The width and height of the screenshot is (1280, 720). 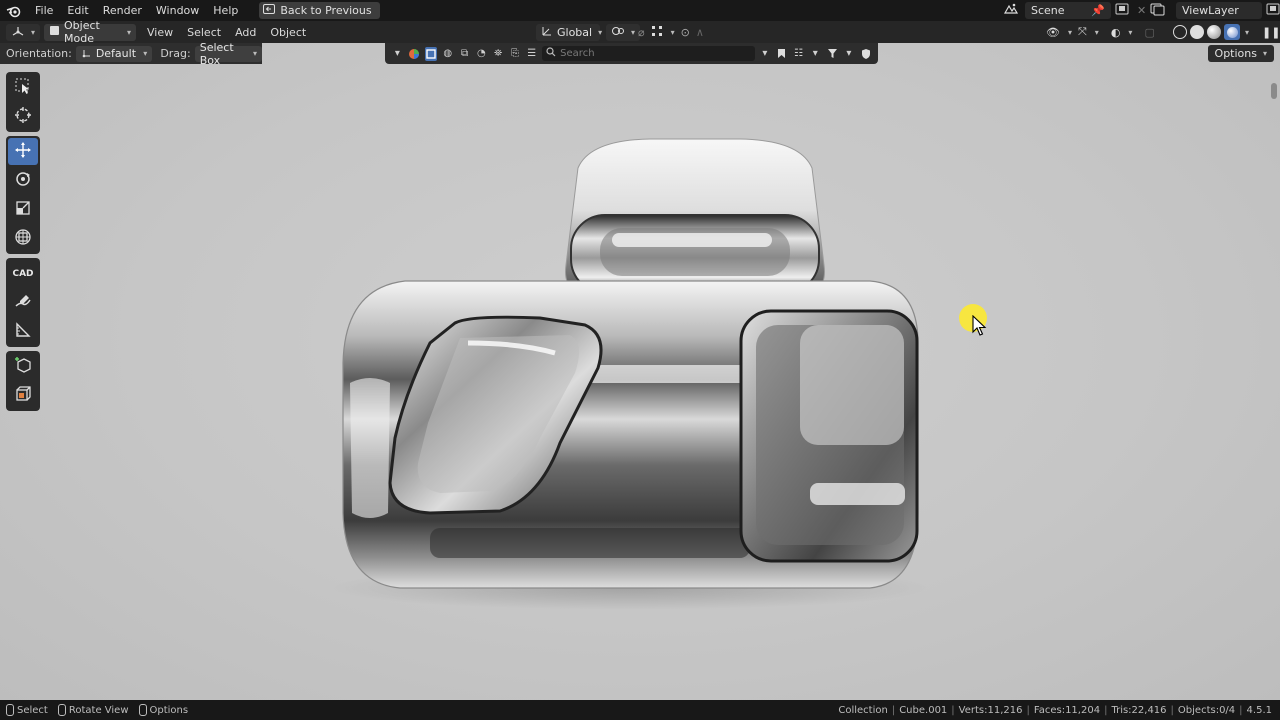 What do you see at coordinates (1240, 53) in the screenshot?
I see `options-button: Options ▾` at bounding box center [1240, 53].